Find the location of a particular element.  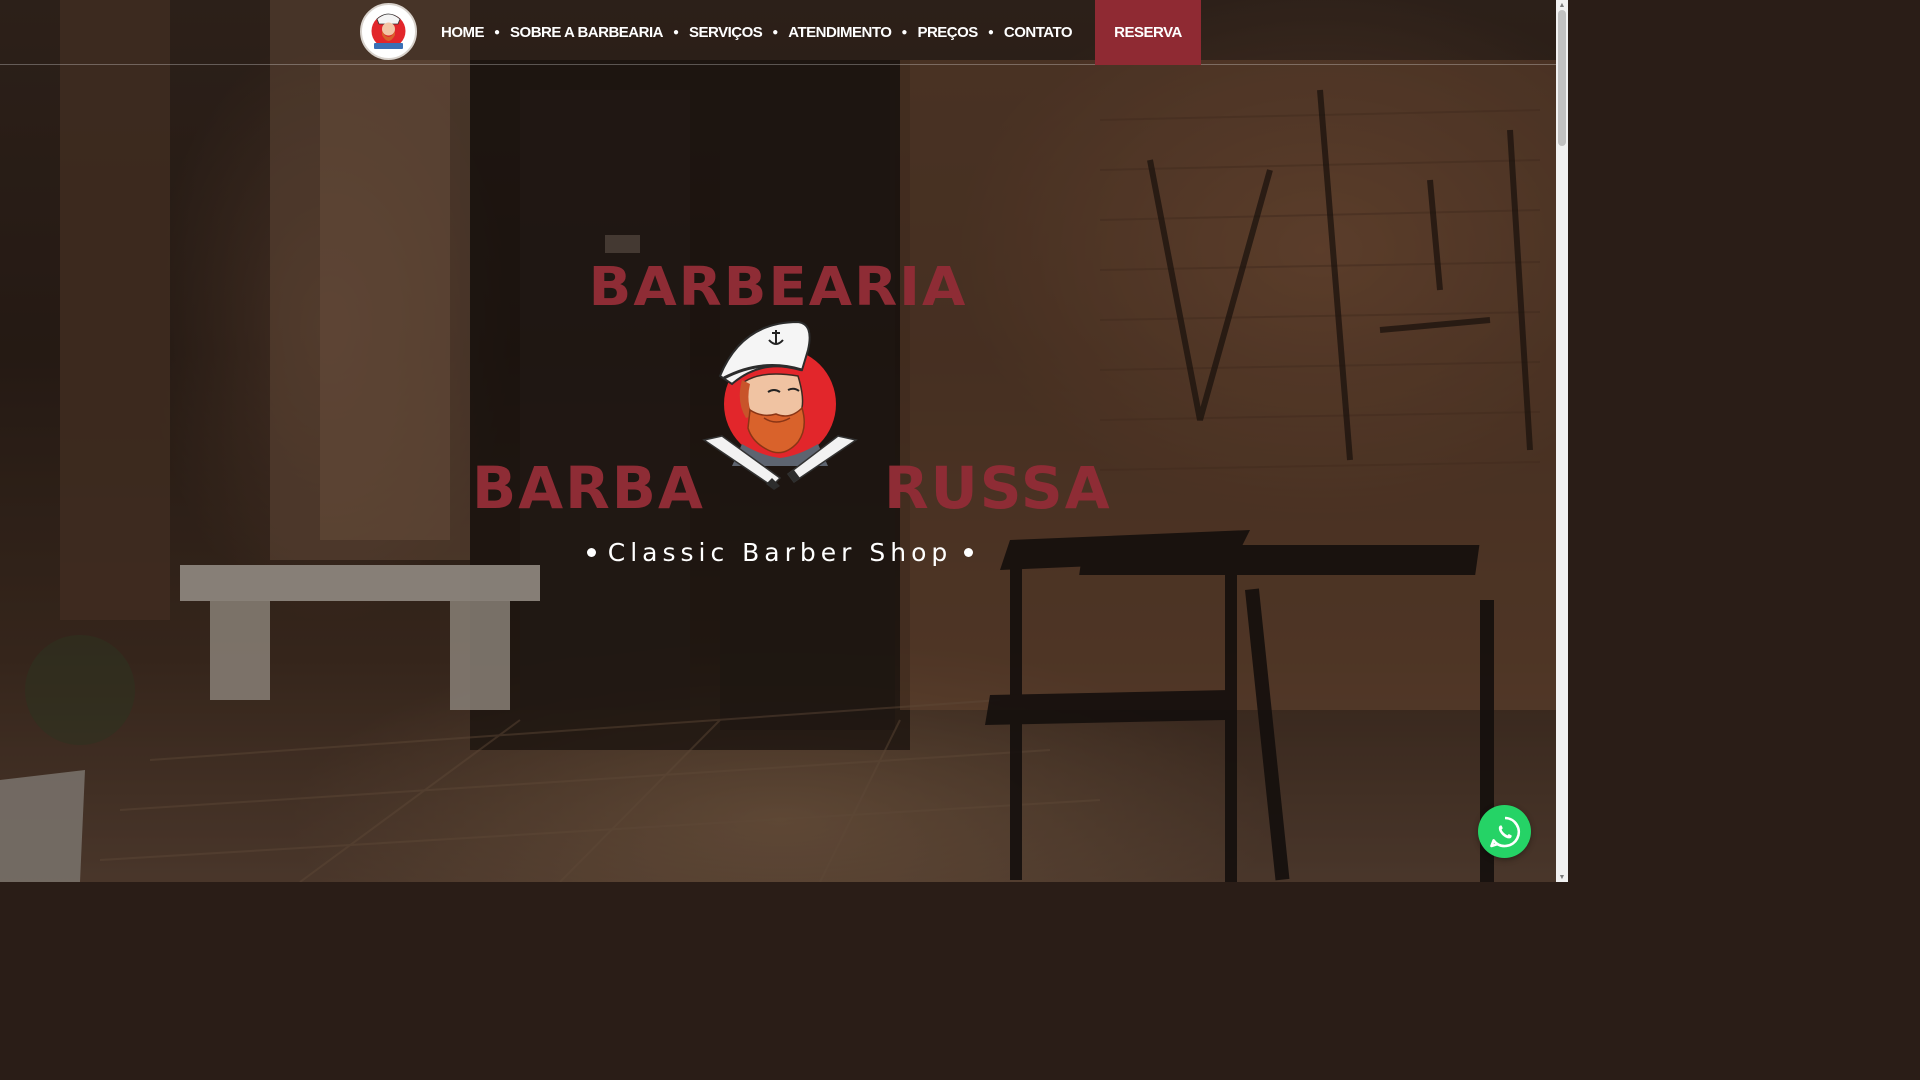

whatsapp-button is located at coordinates (1504, 831).